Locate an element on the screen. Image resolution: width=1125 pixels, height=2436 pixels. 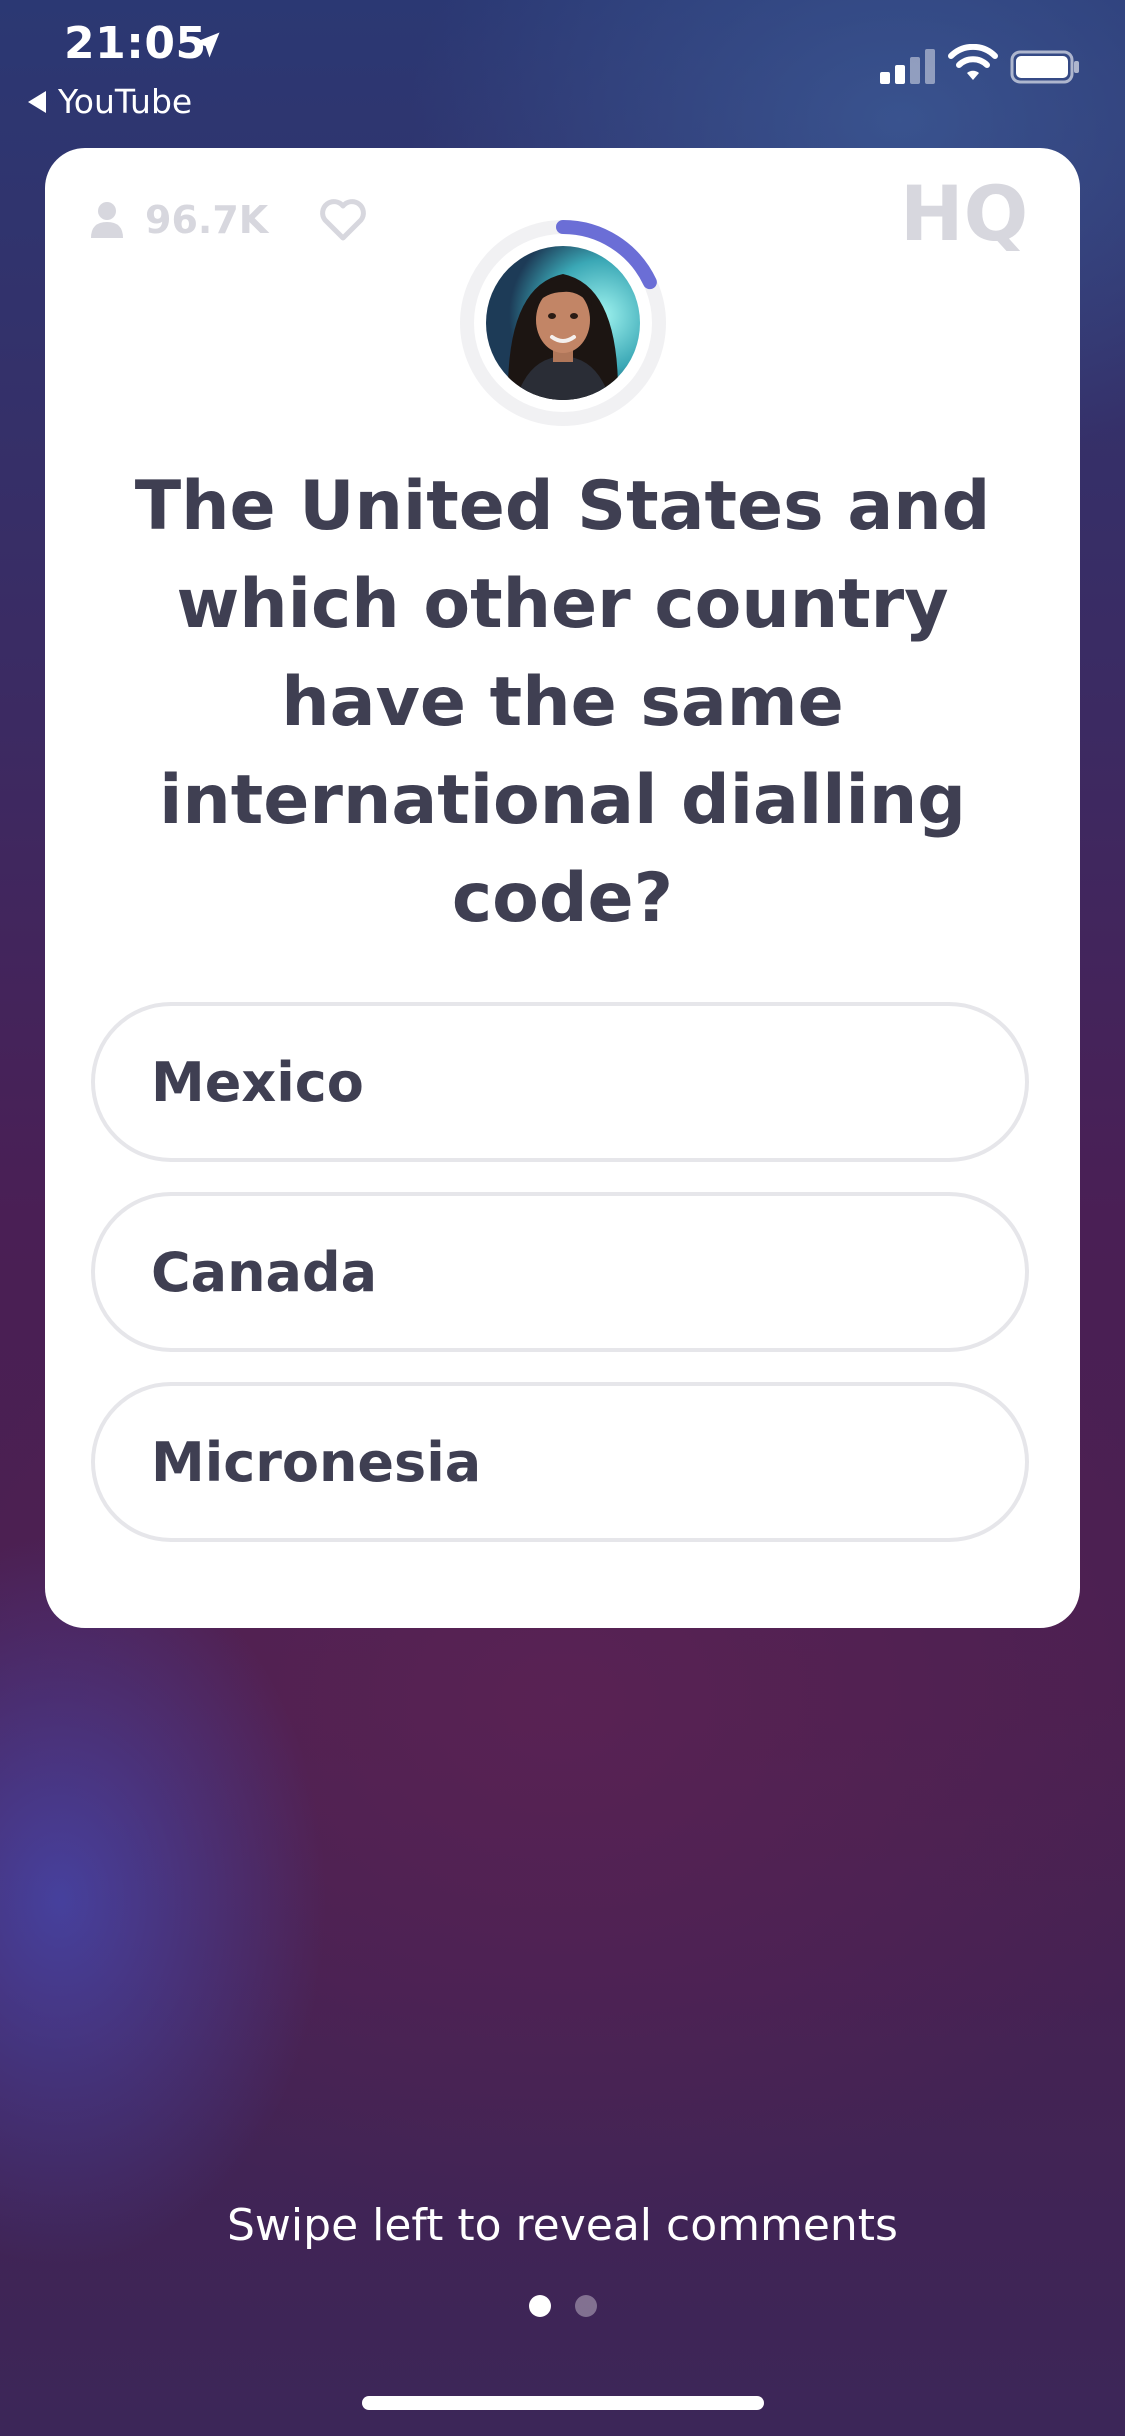
hq-logo: HQ is located at coordinates (964, 214).